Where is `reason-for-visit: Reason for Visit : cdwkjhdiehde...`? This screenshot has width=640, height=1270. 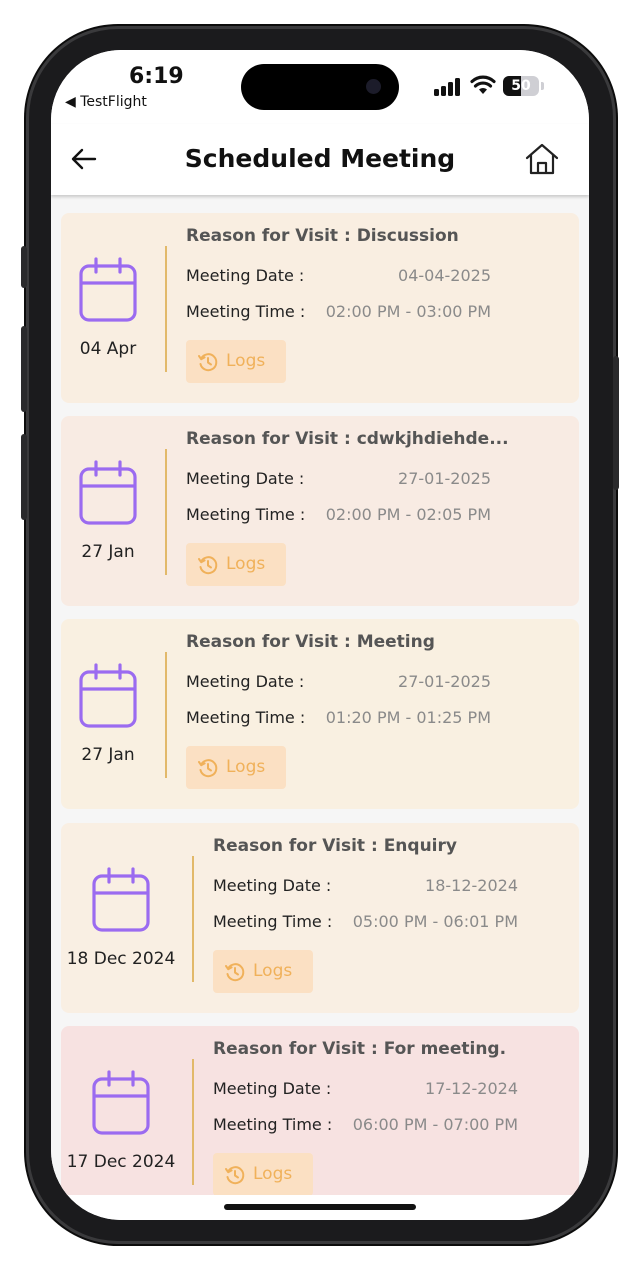 reason-for-visit: Reason for Visit : cdwkjhdiehde... is located at coordinates (347, 439).